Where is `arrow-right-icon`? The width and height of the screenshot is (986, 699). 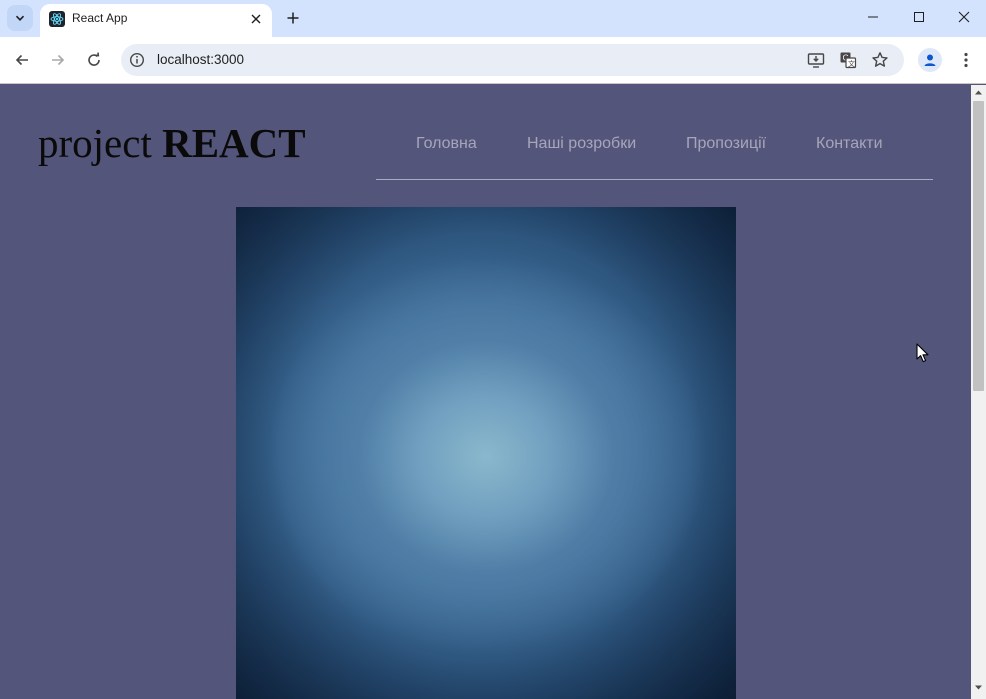 arrow-right-icon is located at coordinates (58, 60).